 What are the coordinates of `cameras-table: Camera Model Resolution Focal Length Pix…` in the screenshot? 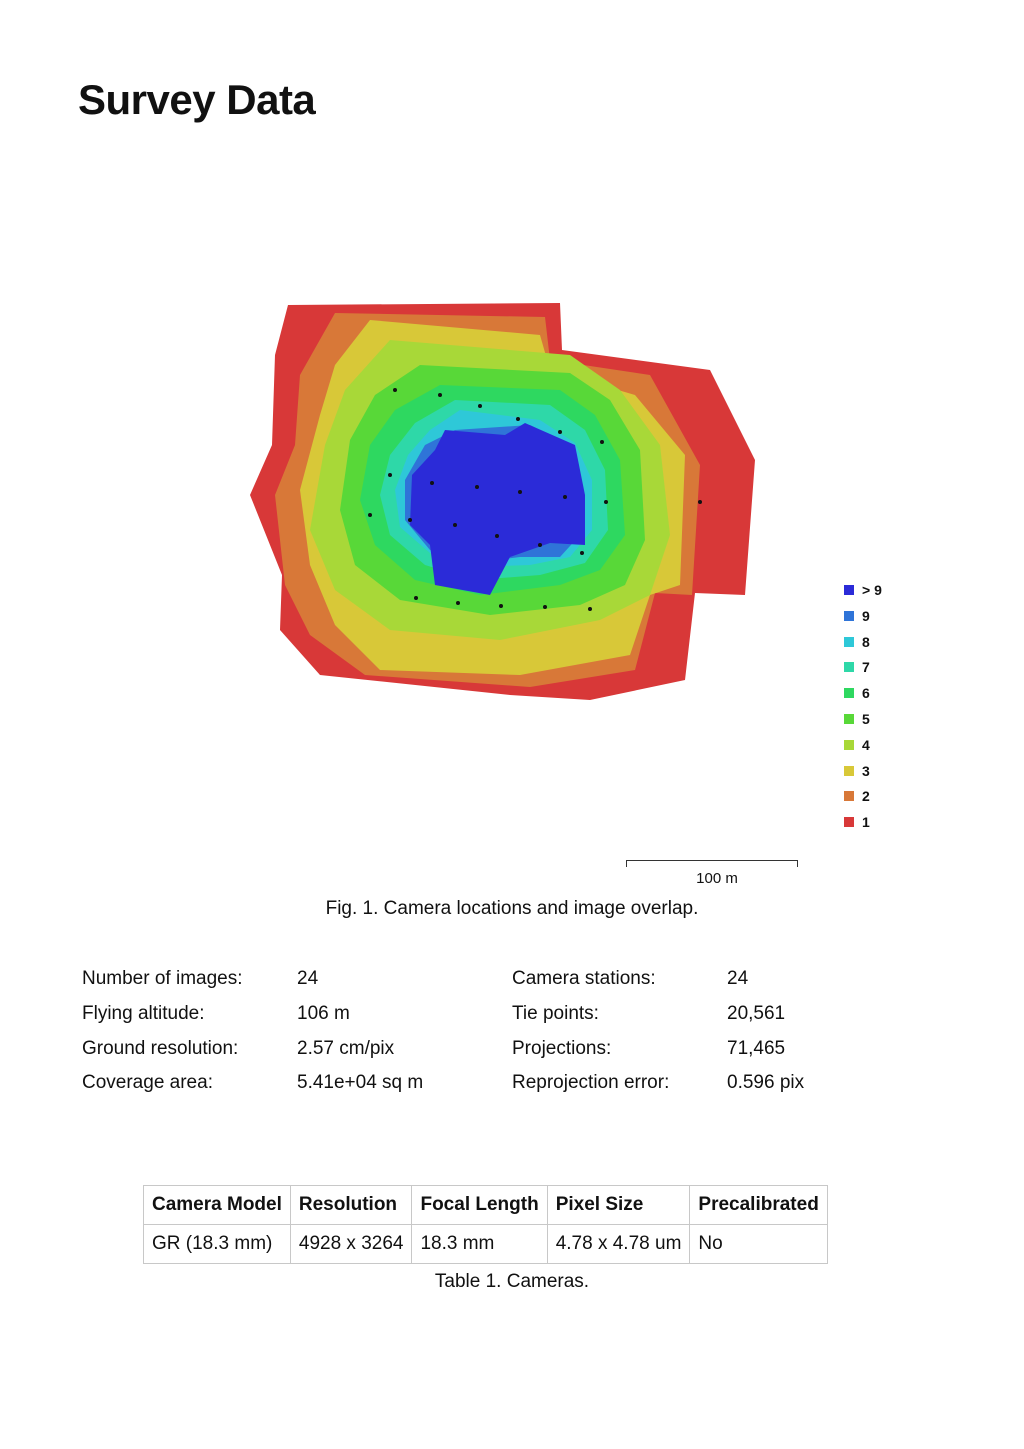 It's located at (485, 1224).